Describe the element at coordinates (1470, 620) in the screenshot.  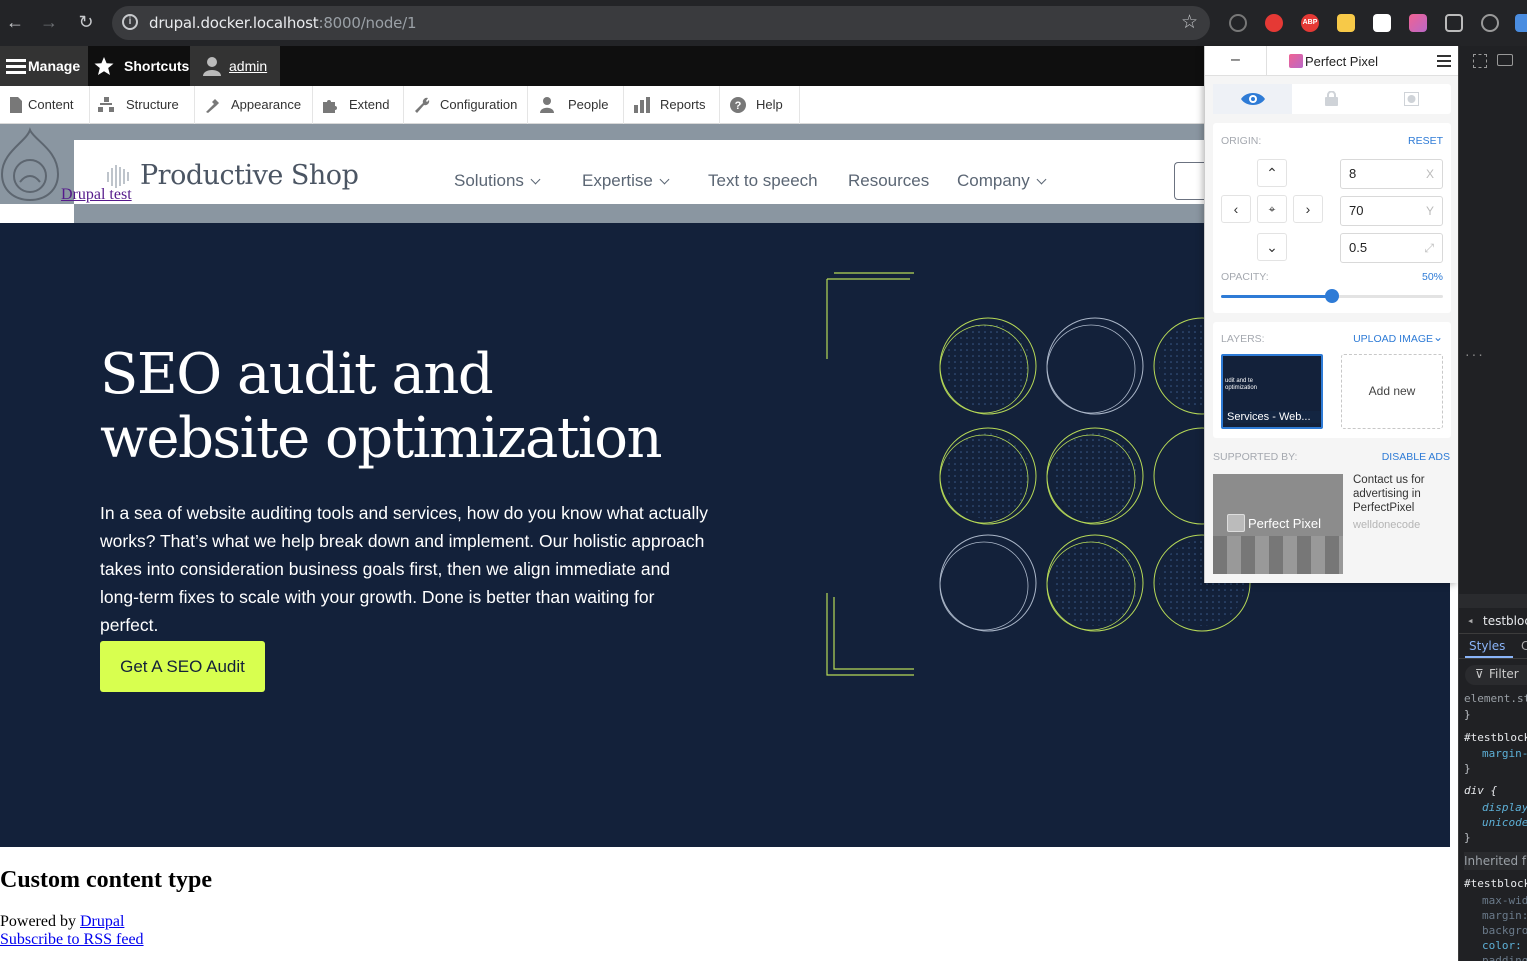
I see `breadcrumb-left-icon: ◂` at that location.